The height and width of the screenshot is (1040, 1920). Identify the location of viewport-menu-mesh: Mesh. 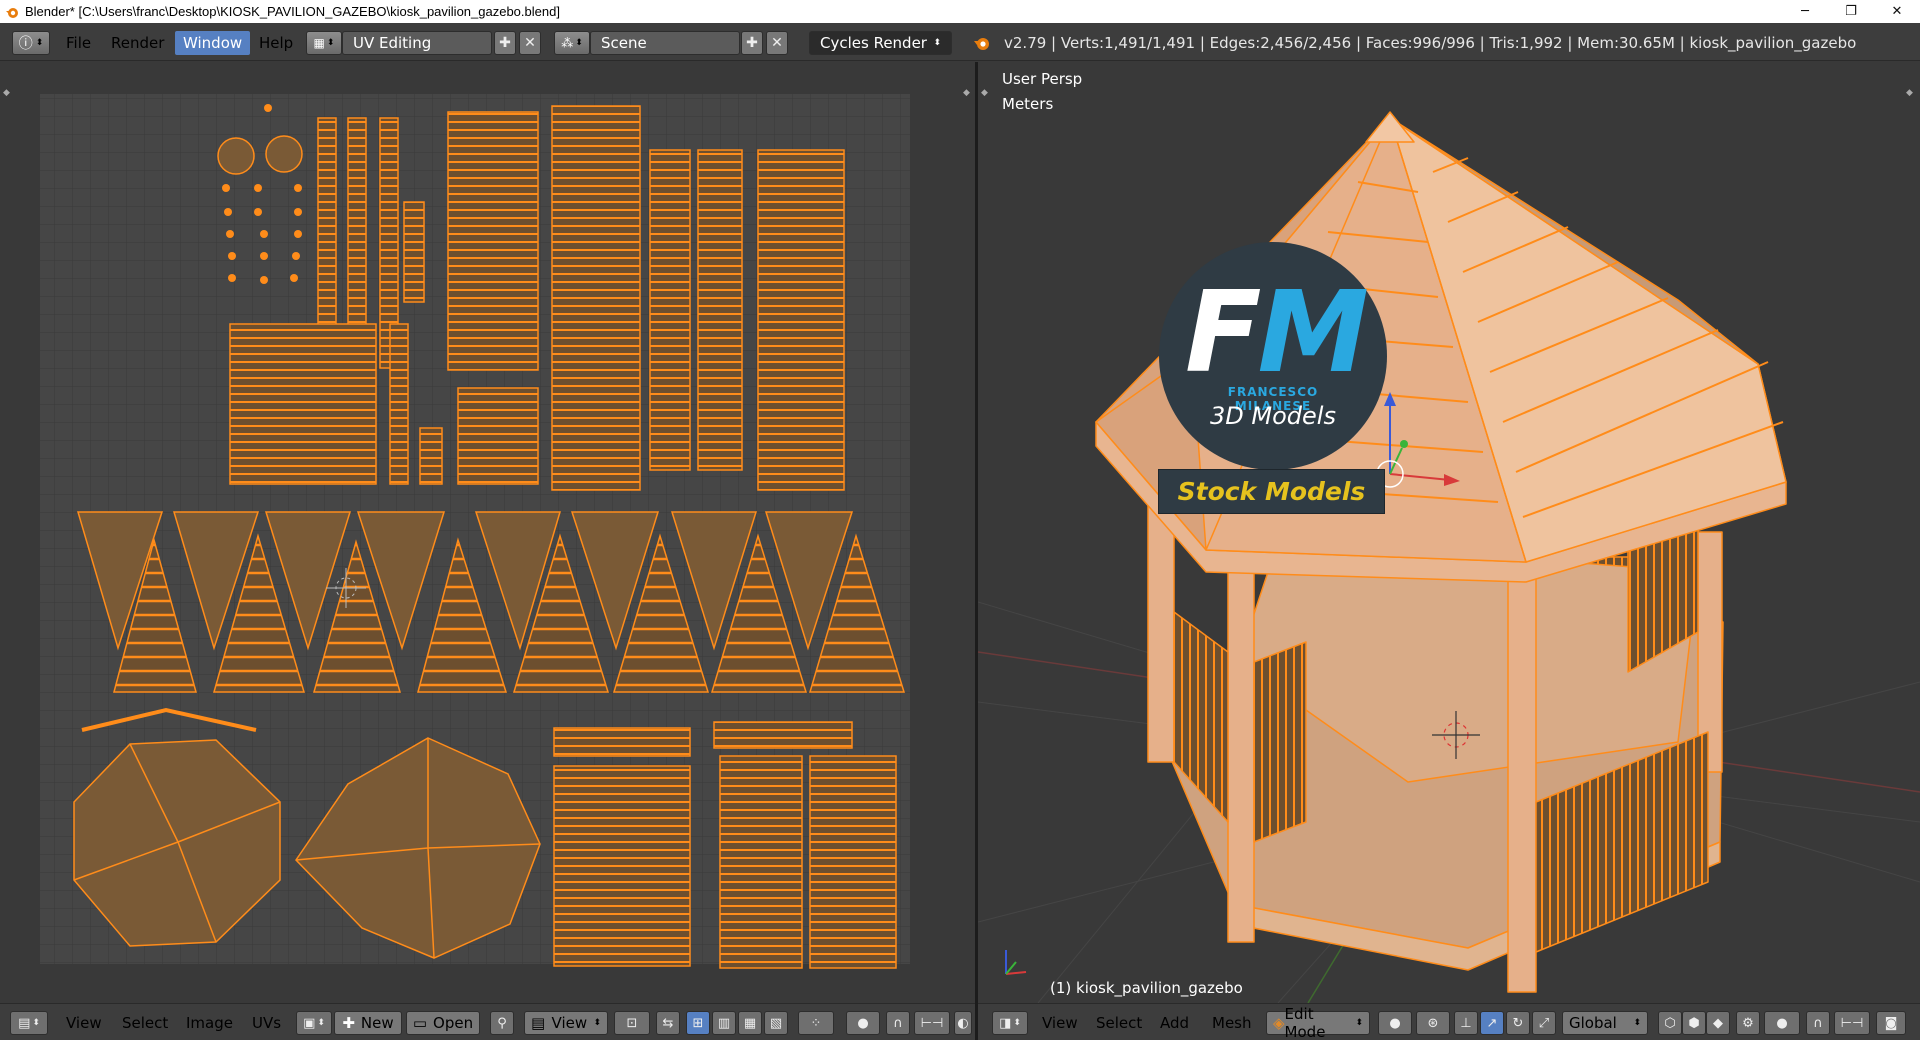
(1232, 1023).